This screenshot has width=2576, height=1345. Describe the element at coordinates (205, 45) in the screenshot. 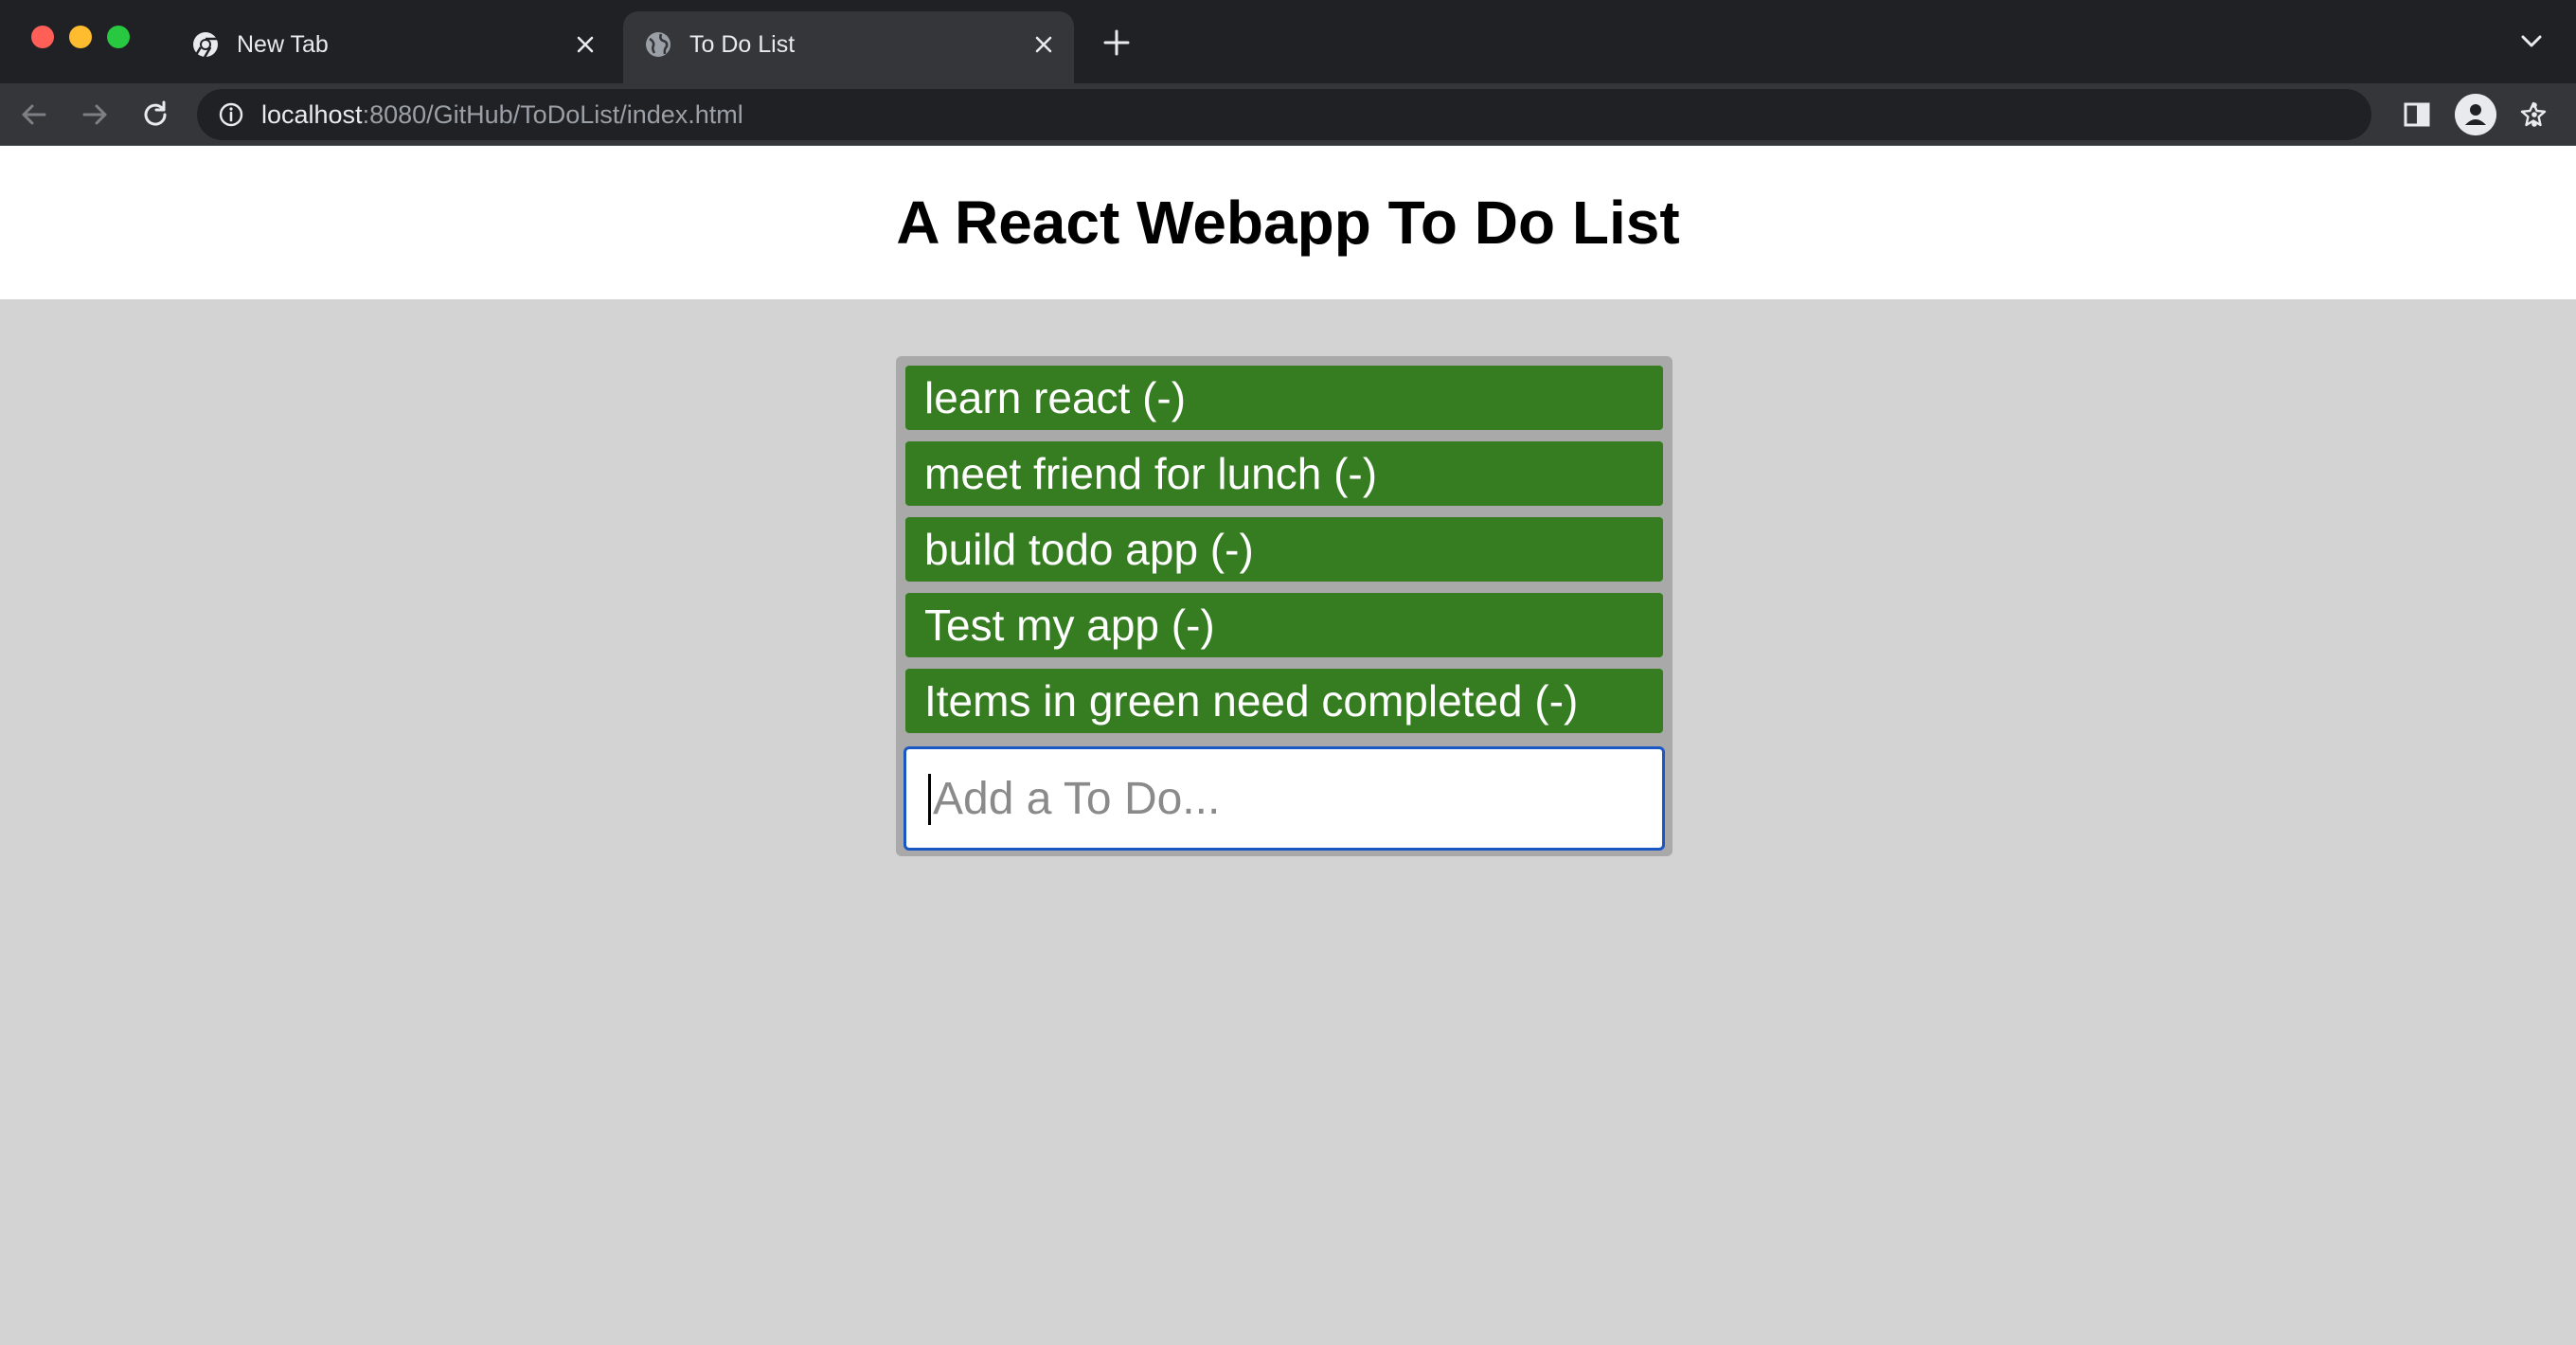

I see `chrome-icon` at that location.